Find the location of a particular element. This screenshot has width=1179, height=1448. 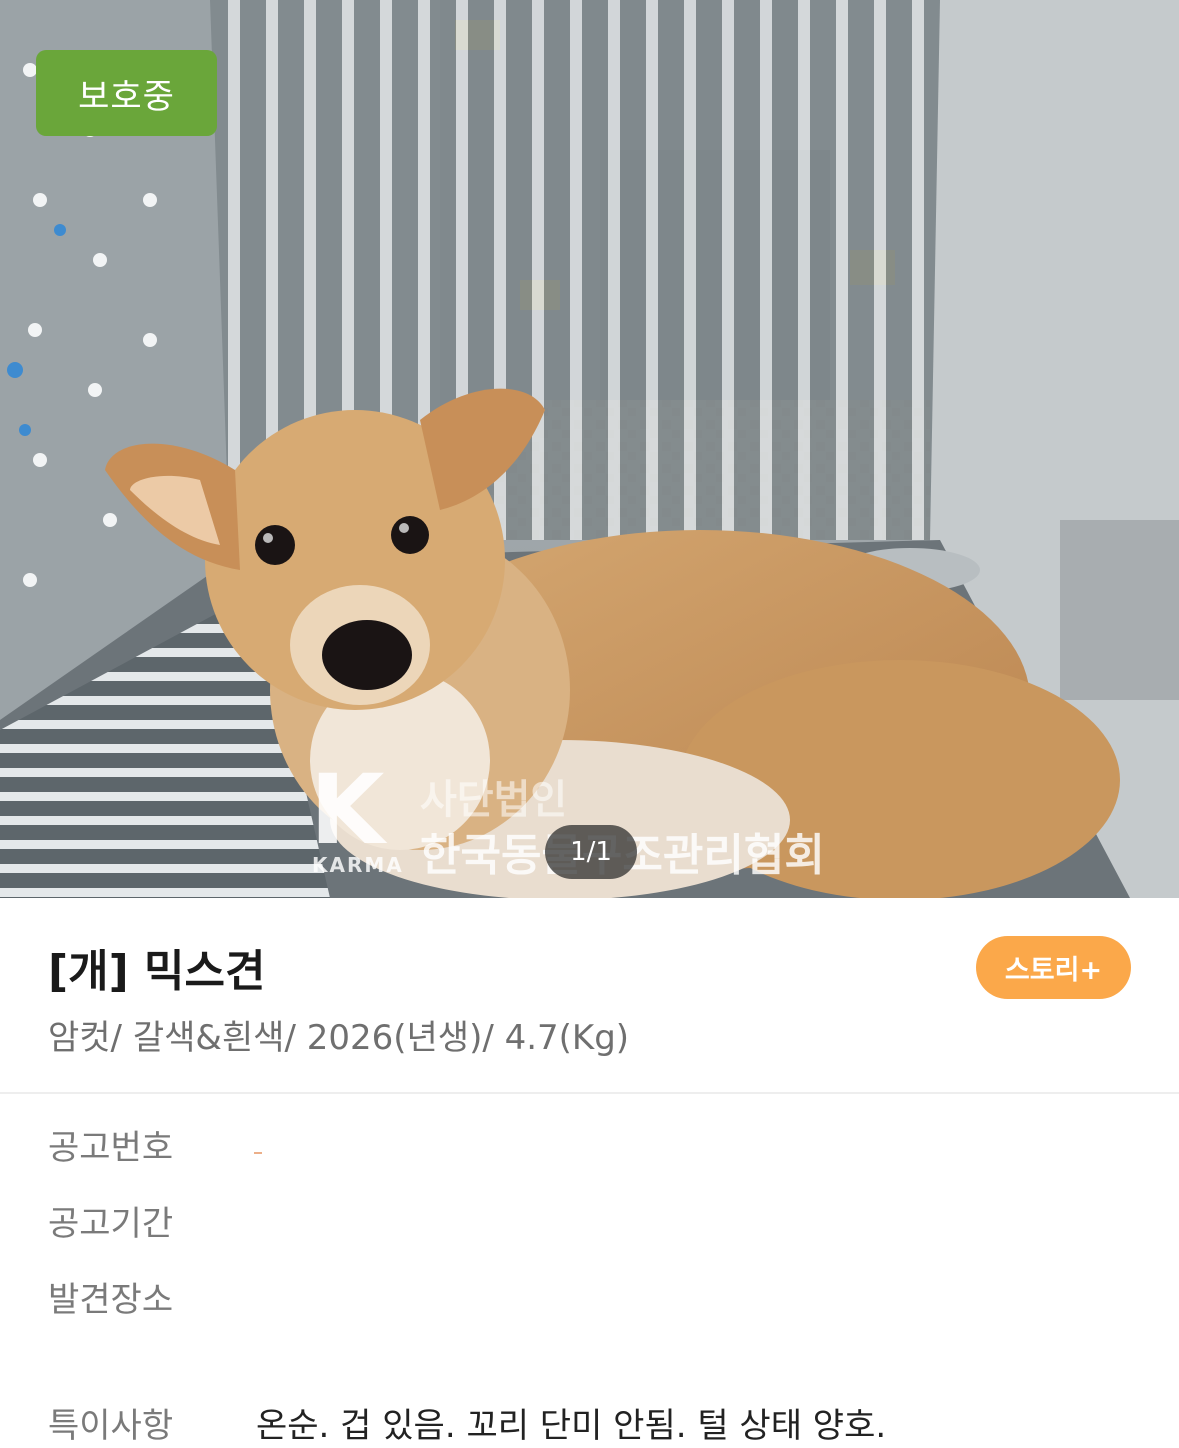

info-label-special-notes: 특이사항 is located at coordinates (111, 1426).